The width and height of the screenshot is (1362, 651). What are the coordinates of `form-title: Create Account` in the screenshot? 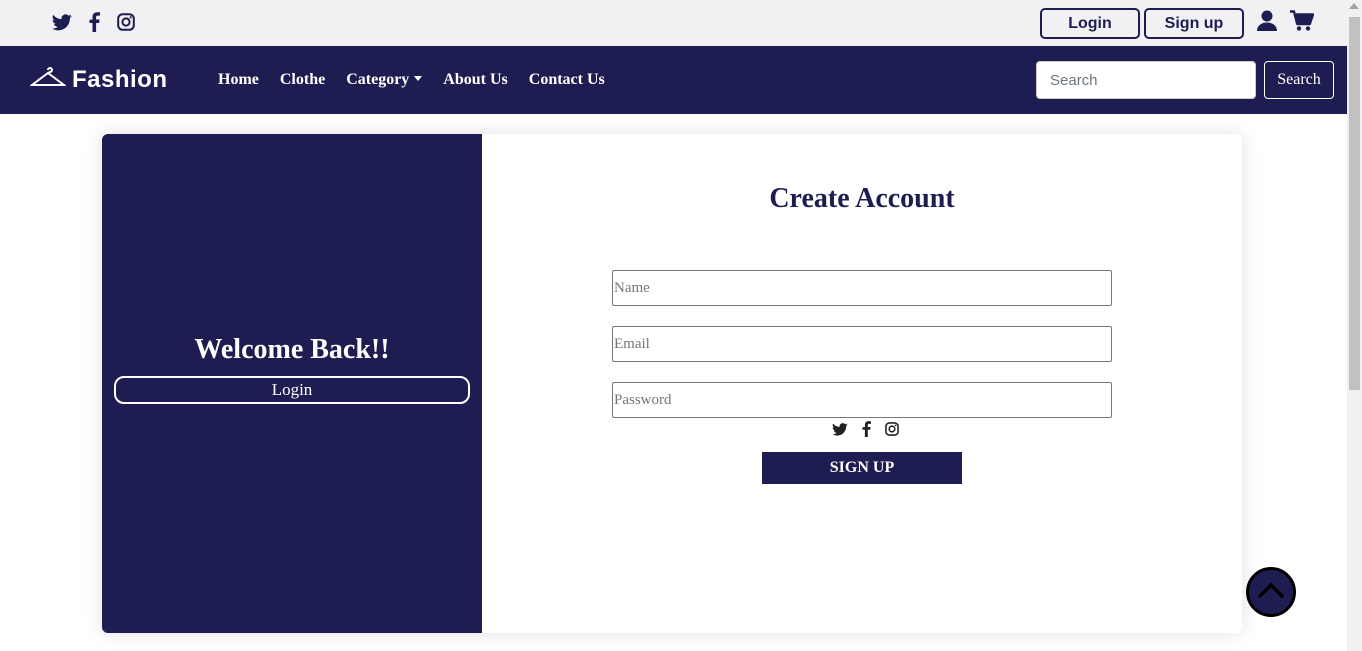 It's located at (862, 198).